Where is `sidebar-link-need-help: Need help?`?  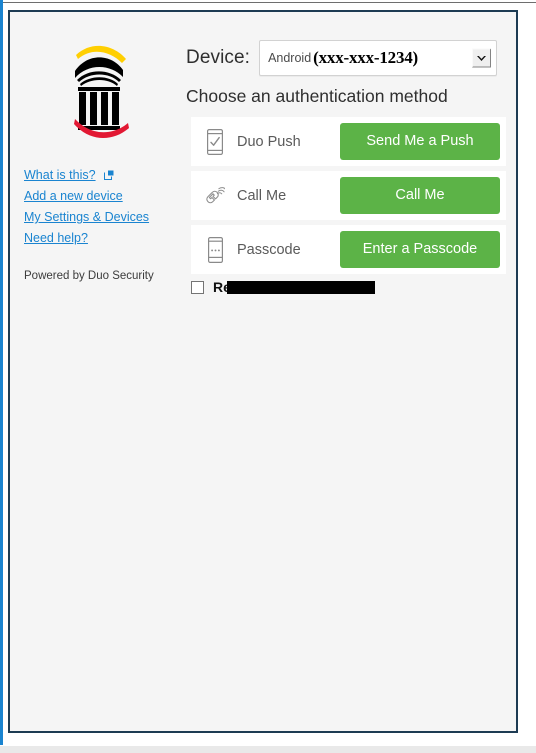
sidebar-link-need-help: Need help? is located at coordinates (56, 238).